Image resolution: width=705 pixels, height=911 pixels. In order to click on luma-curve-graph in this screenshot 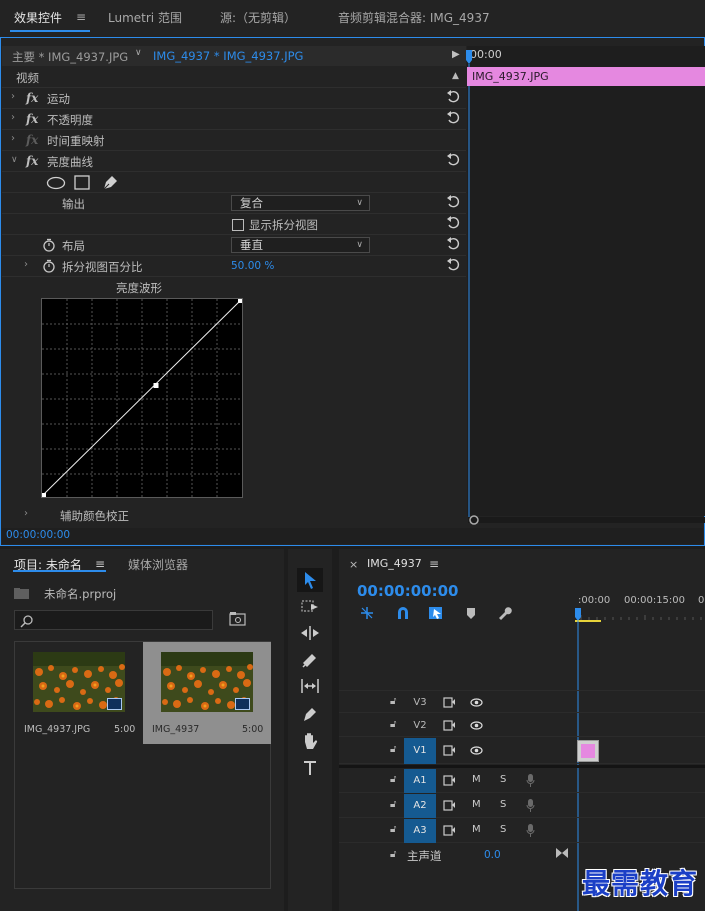, I will do `click(142, 398)`.